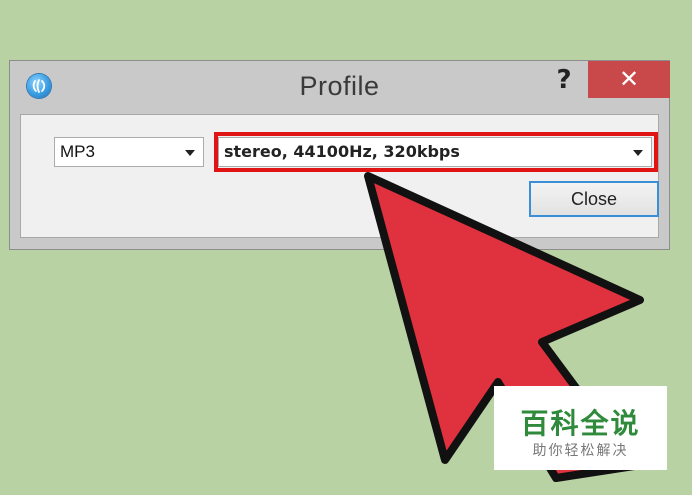  What do you see at coordinates (340, 87) in the screenshot?
I see `title-bar: Profile ? ✕` at bounding box center [340, 87].